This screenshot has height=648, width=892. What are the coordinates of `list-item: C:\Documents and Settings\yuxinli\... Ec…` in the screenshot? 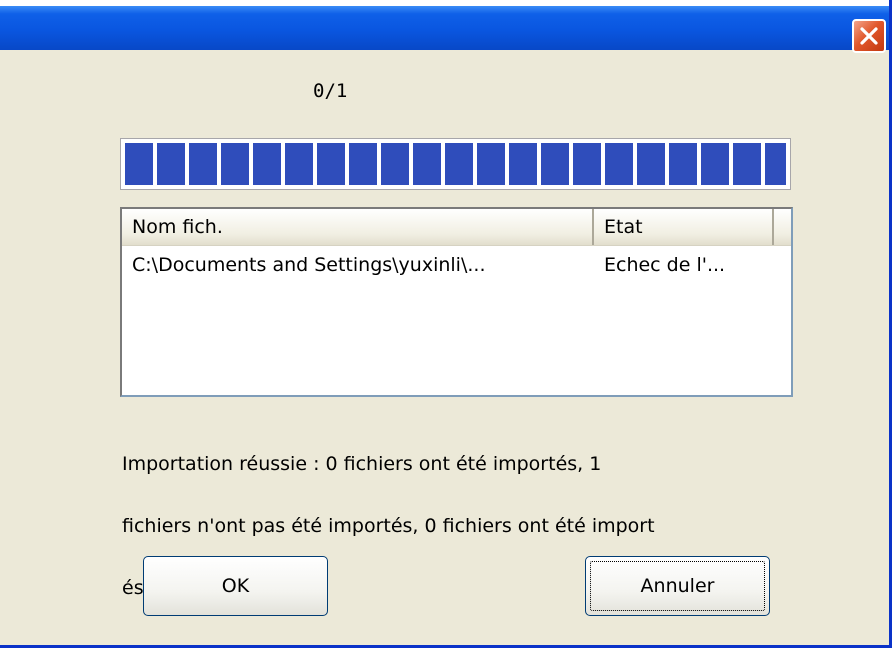 It's located at (456, 265).